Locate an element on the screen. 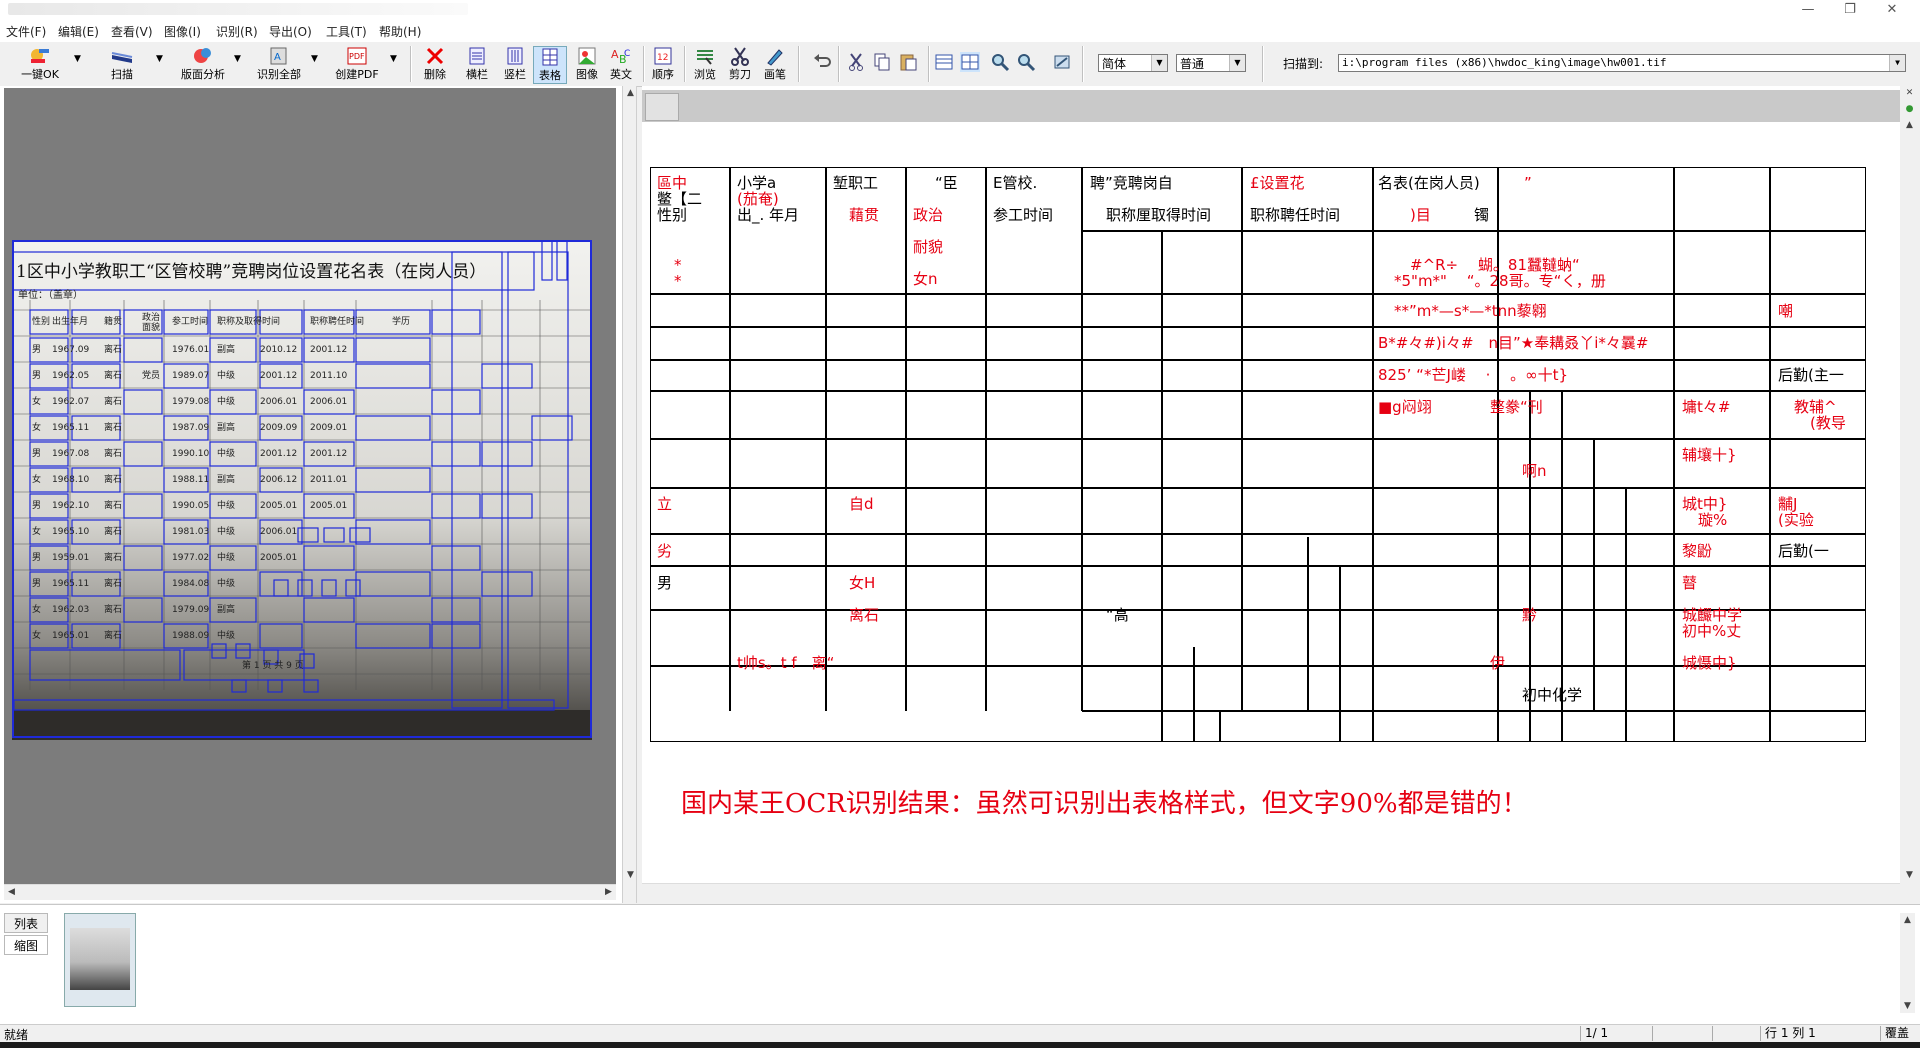  one-click-ok-button: 一键OK is located at coordinates (40, 65).